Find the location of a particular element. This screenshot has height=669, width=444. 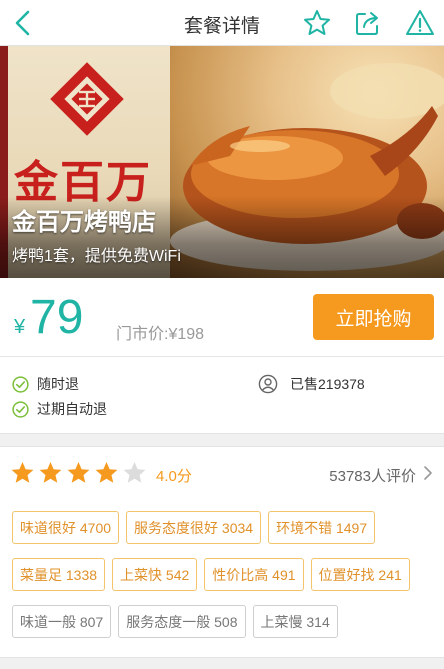

review-tag: 菜量足 1338 is located at coordinates (59, 574).